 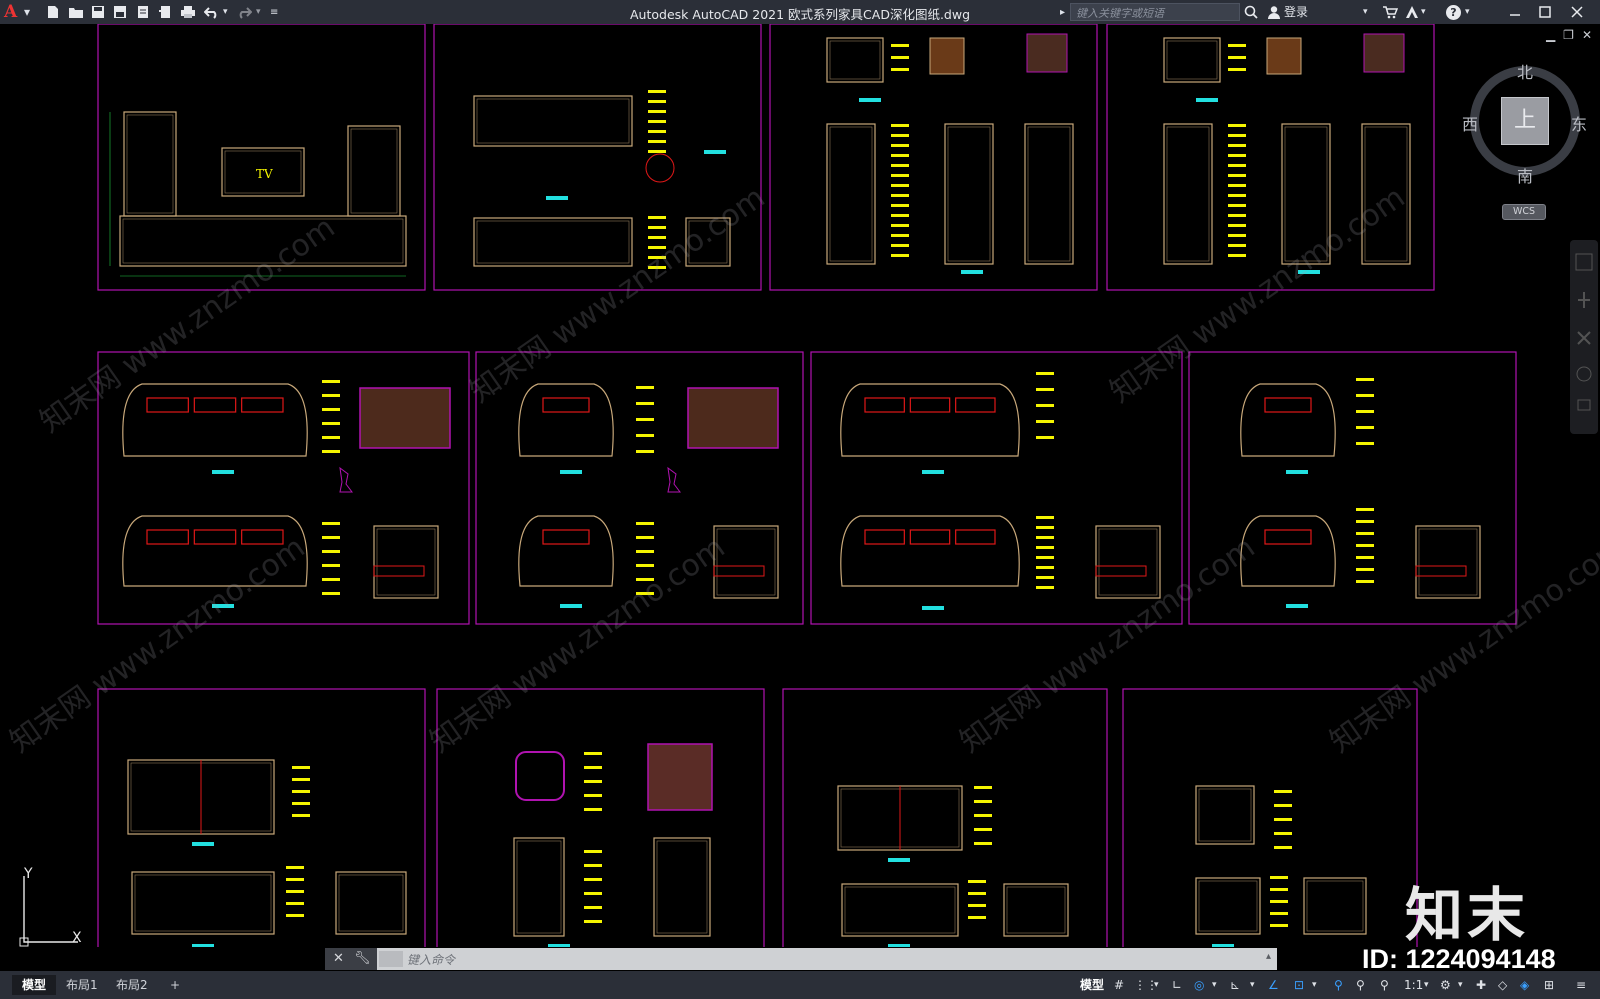 What do you see at coordinates (274, 12) in the screenshot?
I see `customize-quick-access-icon: ≡` at bounding box center [274, 12].